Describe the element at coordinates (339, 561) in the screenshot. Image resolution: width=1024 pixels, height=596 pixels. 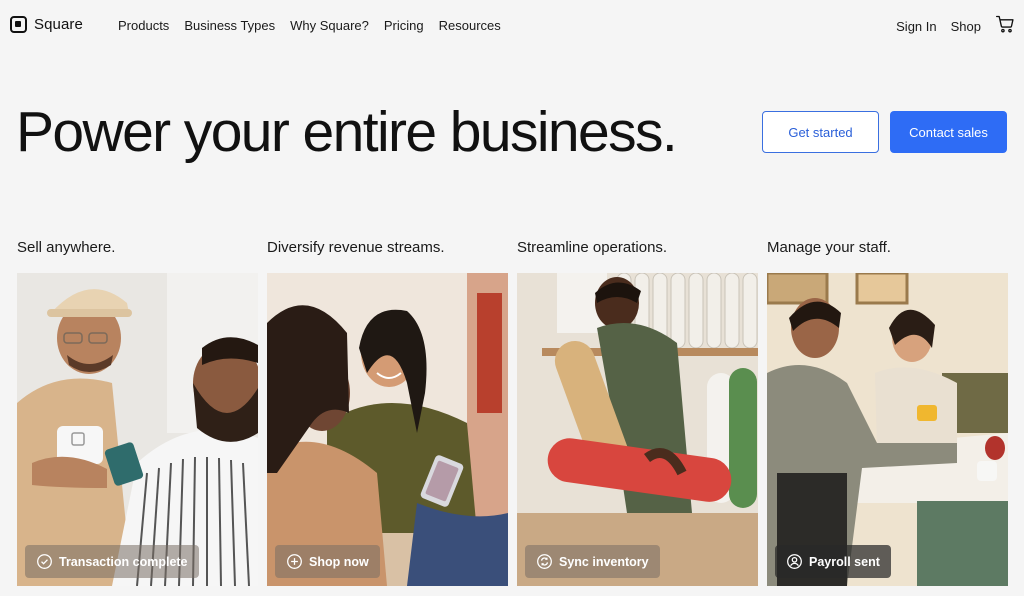
I see `badge-label: Shop now` at that location.